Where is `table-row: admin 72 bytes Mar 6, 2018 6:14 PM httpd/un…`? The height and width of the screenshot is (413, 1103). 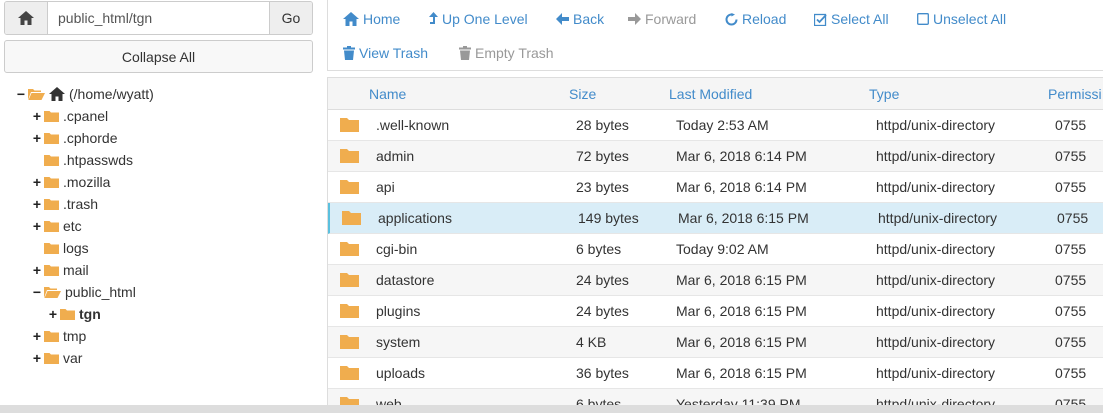
table-row: admin 72 bytes Mar 6, 2018 6:14 PM httpd/un… is located at coordinates (715, 156).